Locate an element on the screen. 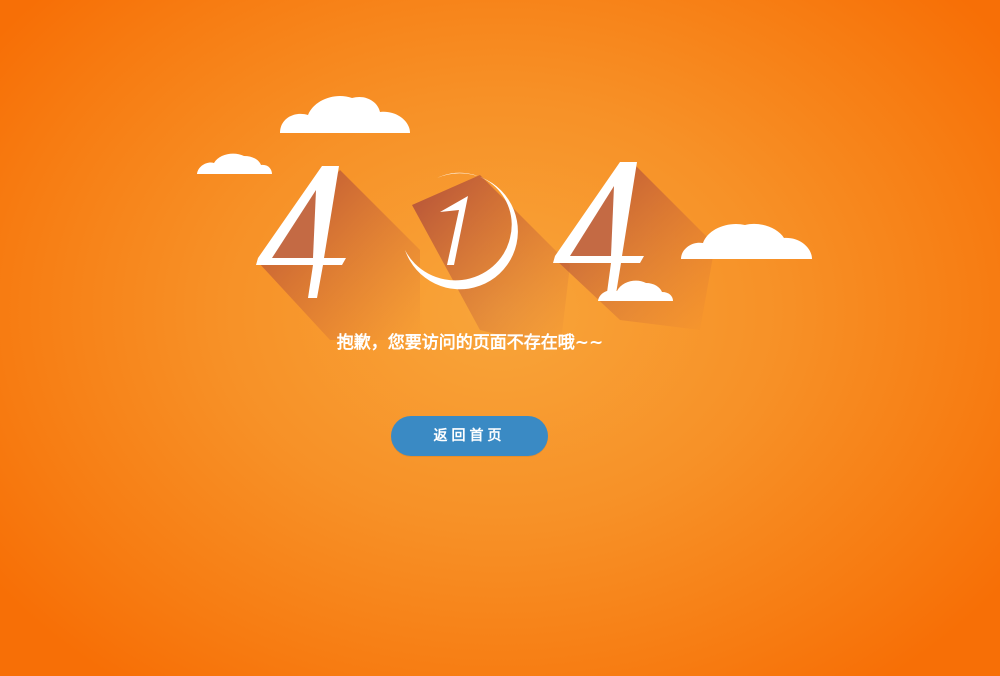 The width and height of the screenshot is (1000, 676). not-found-message: 抱歉，您要访问的页面不存在哦~~ is located at coordinates (470, 343).